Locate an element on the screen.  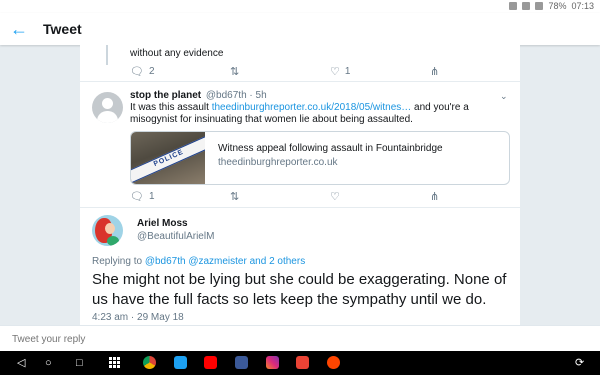
back-arrow-icon: ← is located at coordinates (19, 29).